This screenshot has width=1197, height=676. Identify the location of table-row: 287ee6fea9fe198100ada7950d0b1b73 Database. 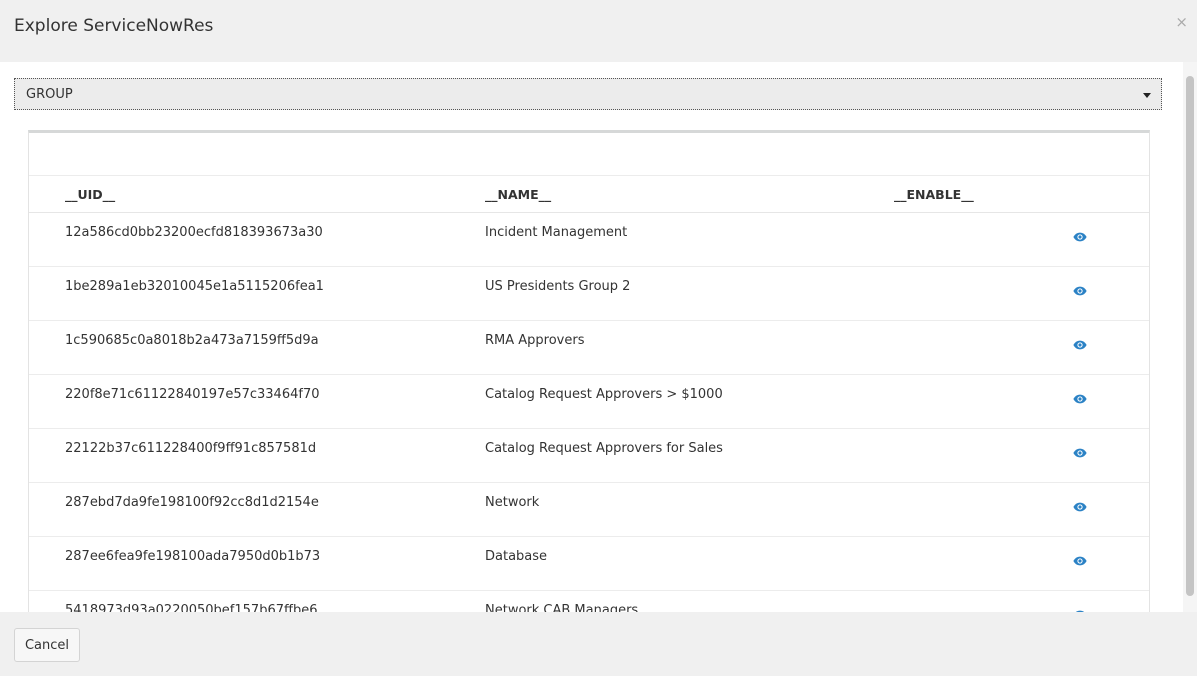
(589, 564).